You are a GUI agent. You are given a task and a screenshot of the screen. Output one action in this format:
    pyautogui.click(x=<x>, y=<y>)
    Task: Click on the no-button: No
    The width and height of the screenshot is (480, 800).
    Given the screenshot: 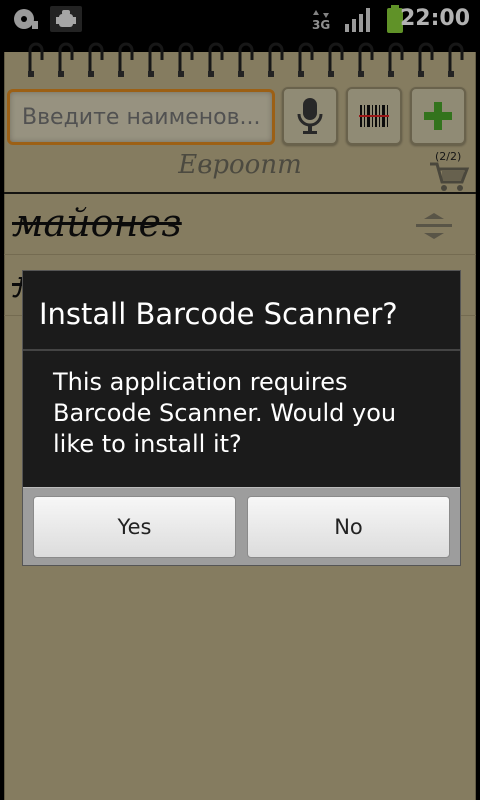 What is the action you would take?
    pyautogui.click(x=348, y=527)
    